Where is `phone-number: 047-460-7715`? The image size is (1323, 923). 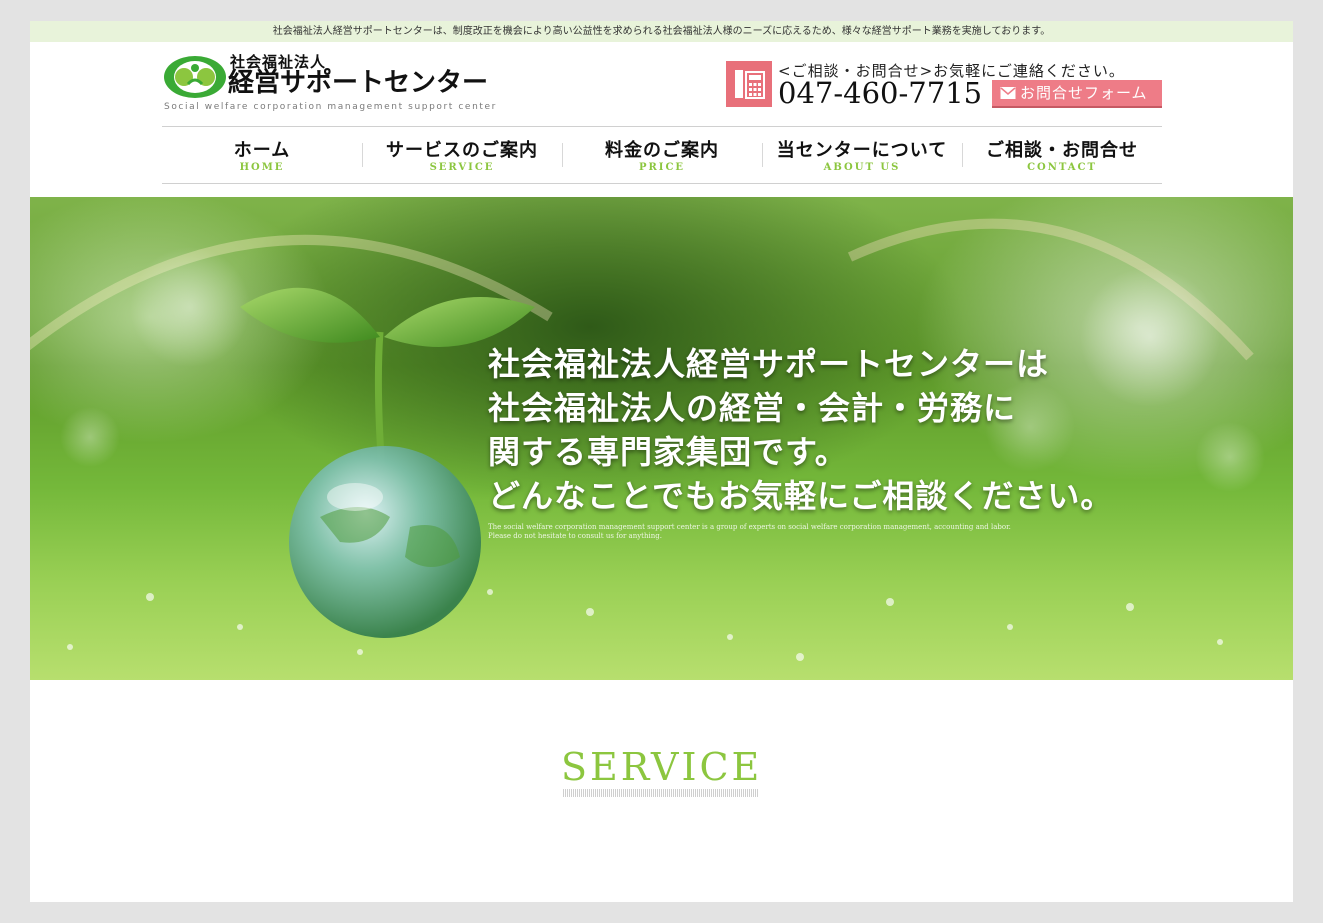 phone-number: 047-460-7715 is located at coordinates (880, 93).